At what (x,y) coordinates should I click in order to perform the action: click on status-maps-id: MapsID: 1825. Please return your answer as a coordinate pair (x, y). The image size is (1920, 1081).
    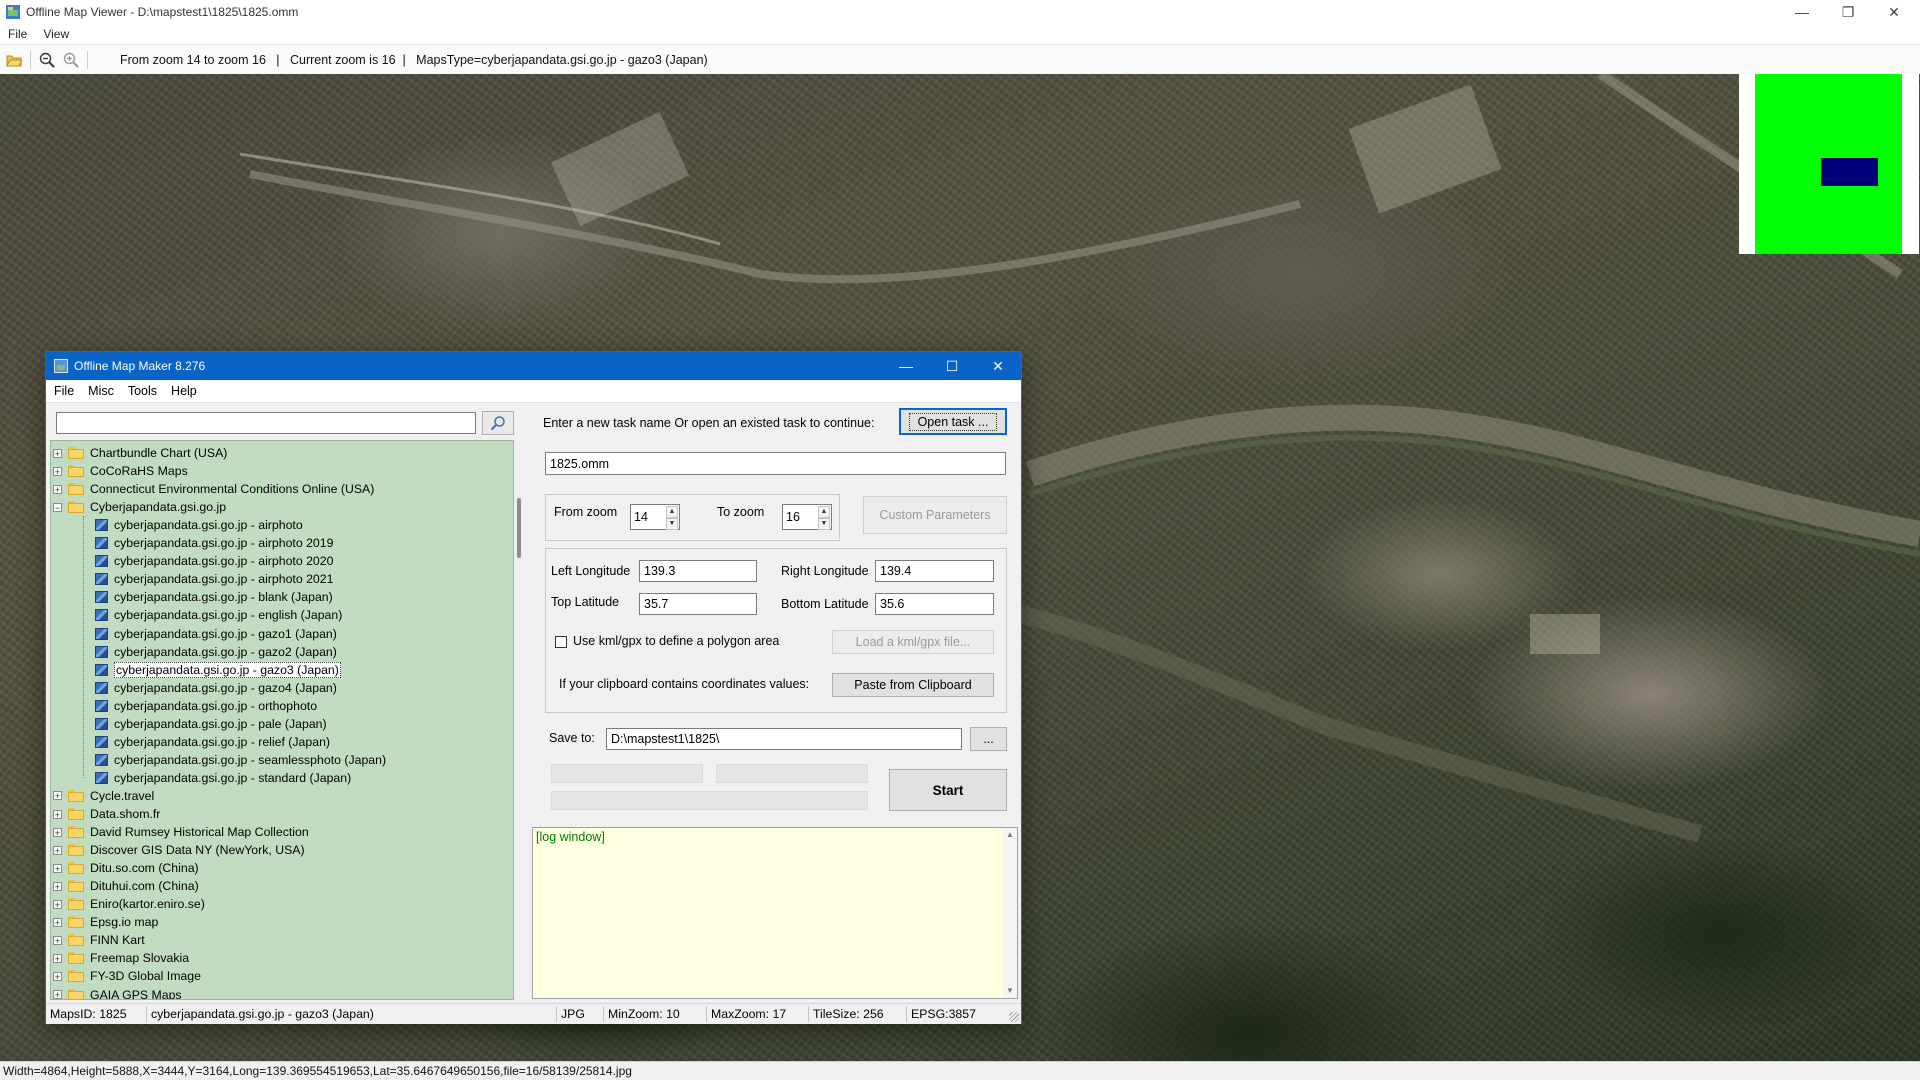
    Looking at the image, I should click on (88, 1014).